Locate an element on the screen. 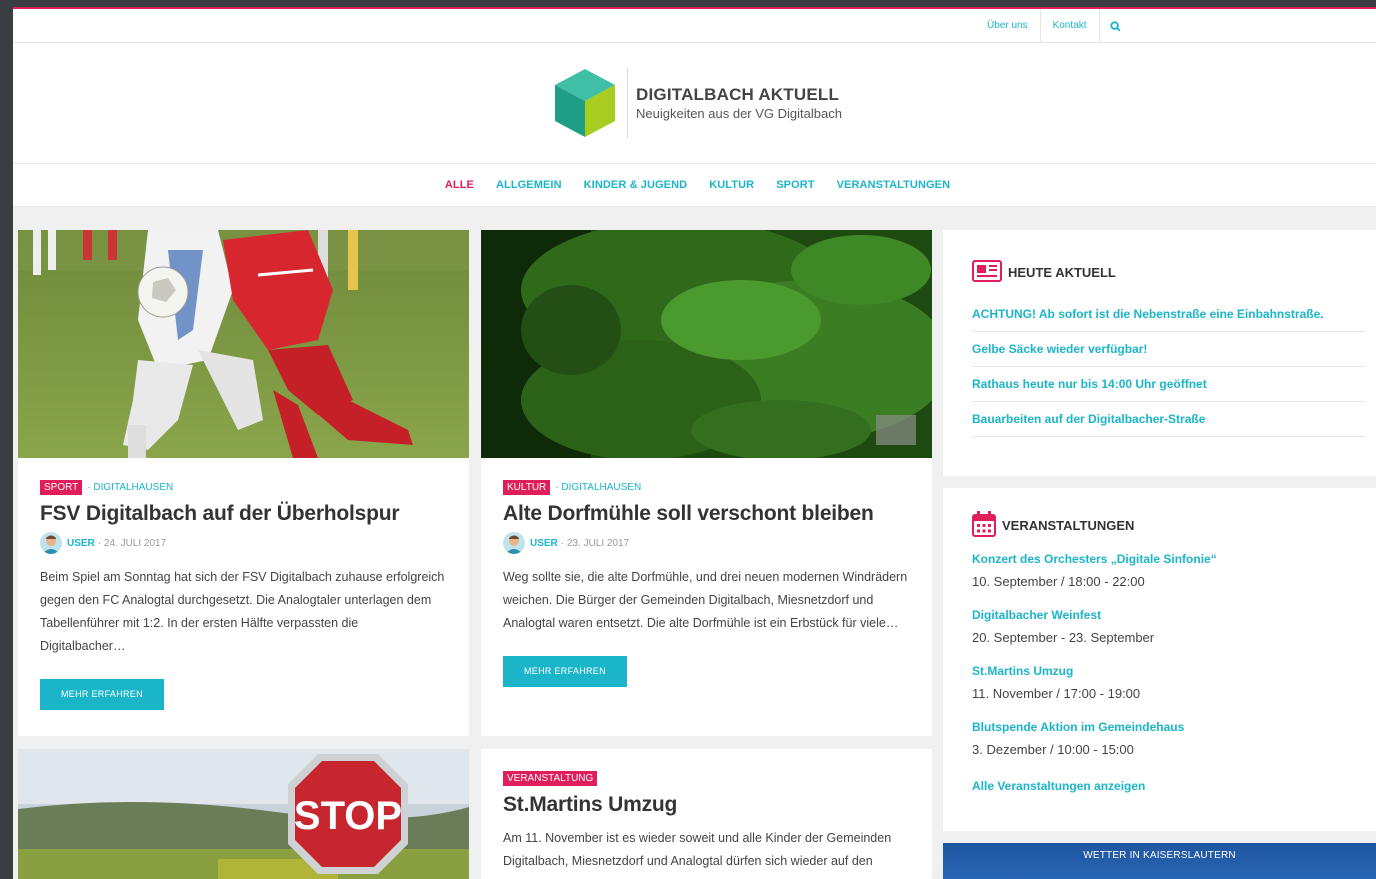 The width and height of the screenshot is (1376, 879). newspaper-icon is located at coordinates (987, 272).